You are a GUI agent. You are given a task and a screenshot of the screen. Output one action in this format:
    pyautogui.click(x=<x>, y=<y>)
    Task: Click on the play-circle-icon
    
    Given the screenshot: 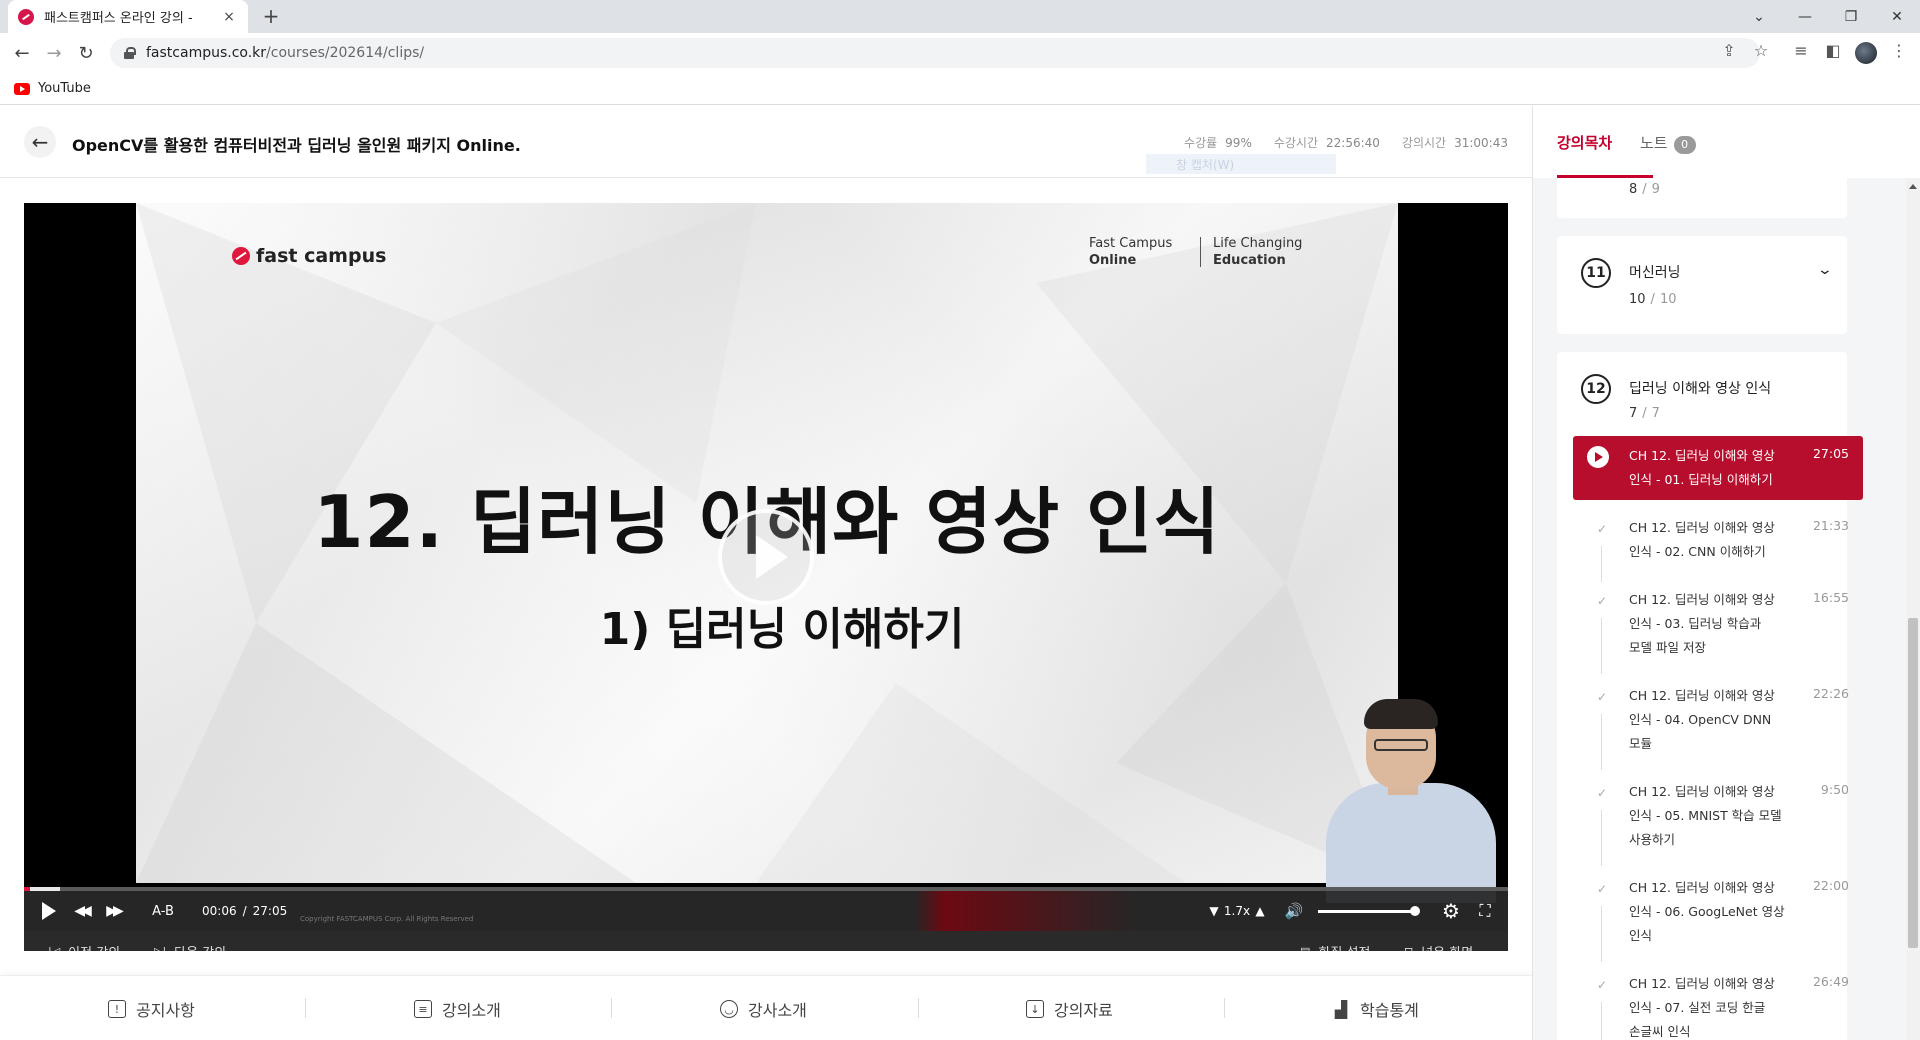 What is the action you would take?
    pyautogui.click(x=1598, y=457)
    